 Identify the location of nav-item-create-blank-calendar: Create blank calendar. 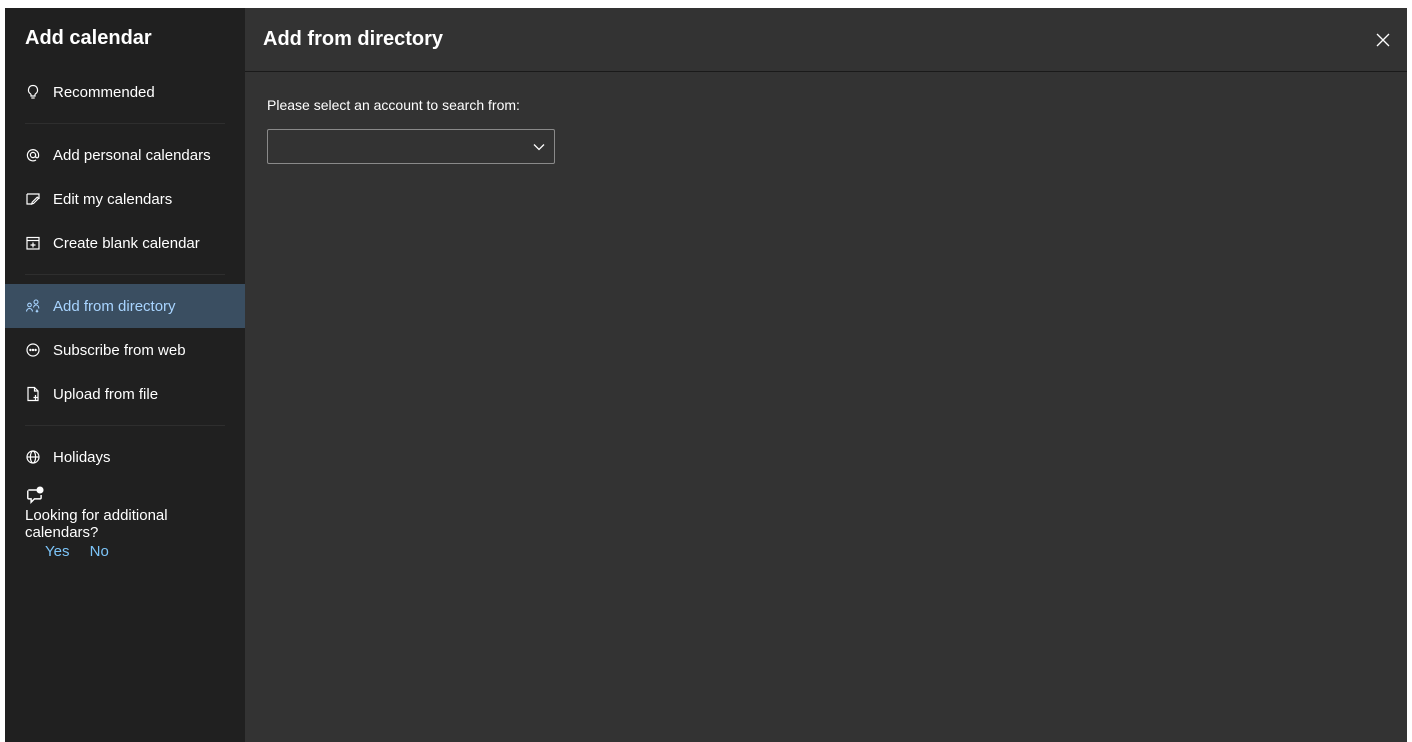
(125, 243).